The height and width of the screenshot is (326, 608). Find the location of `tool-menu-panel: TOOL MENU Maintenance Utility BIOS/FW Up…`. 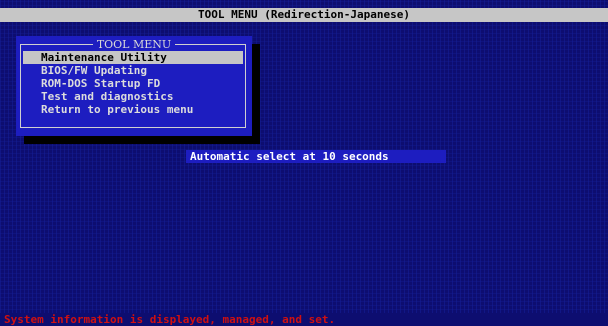

tool-menu-panel: TOOL MENU Maintenance Utility BIOS/FW Up… is located at coordinates (134, 86).